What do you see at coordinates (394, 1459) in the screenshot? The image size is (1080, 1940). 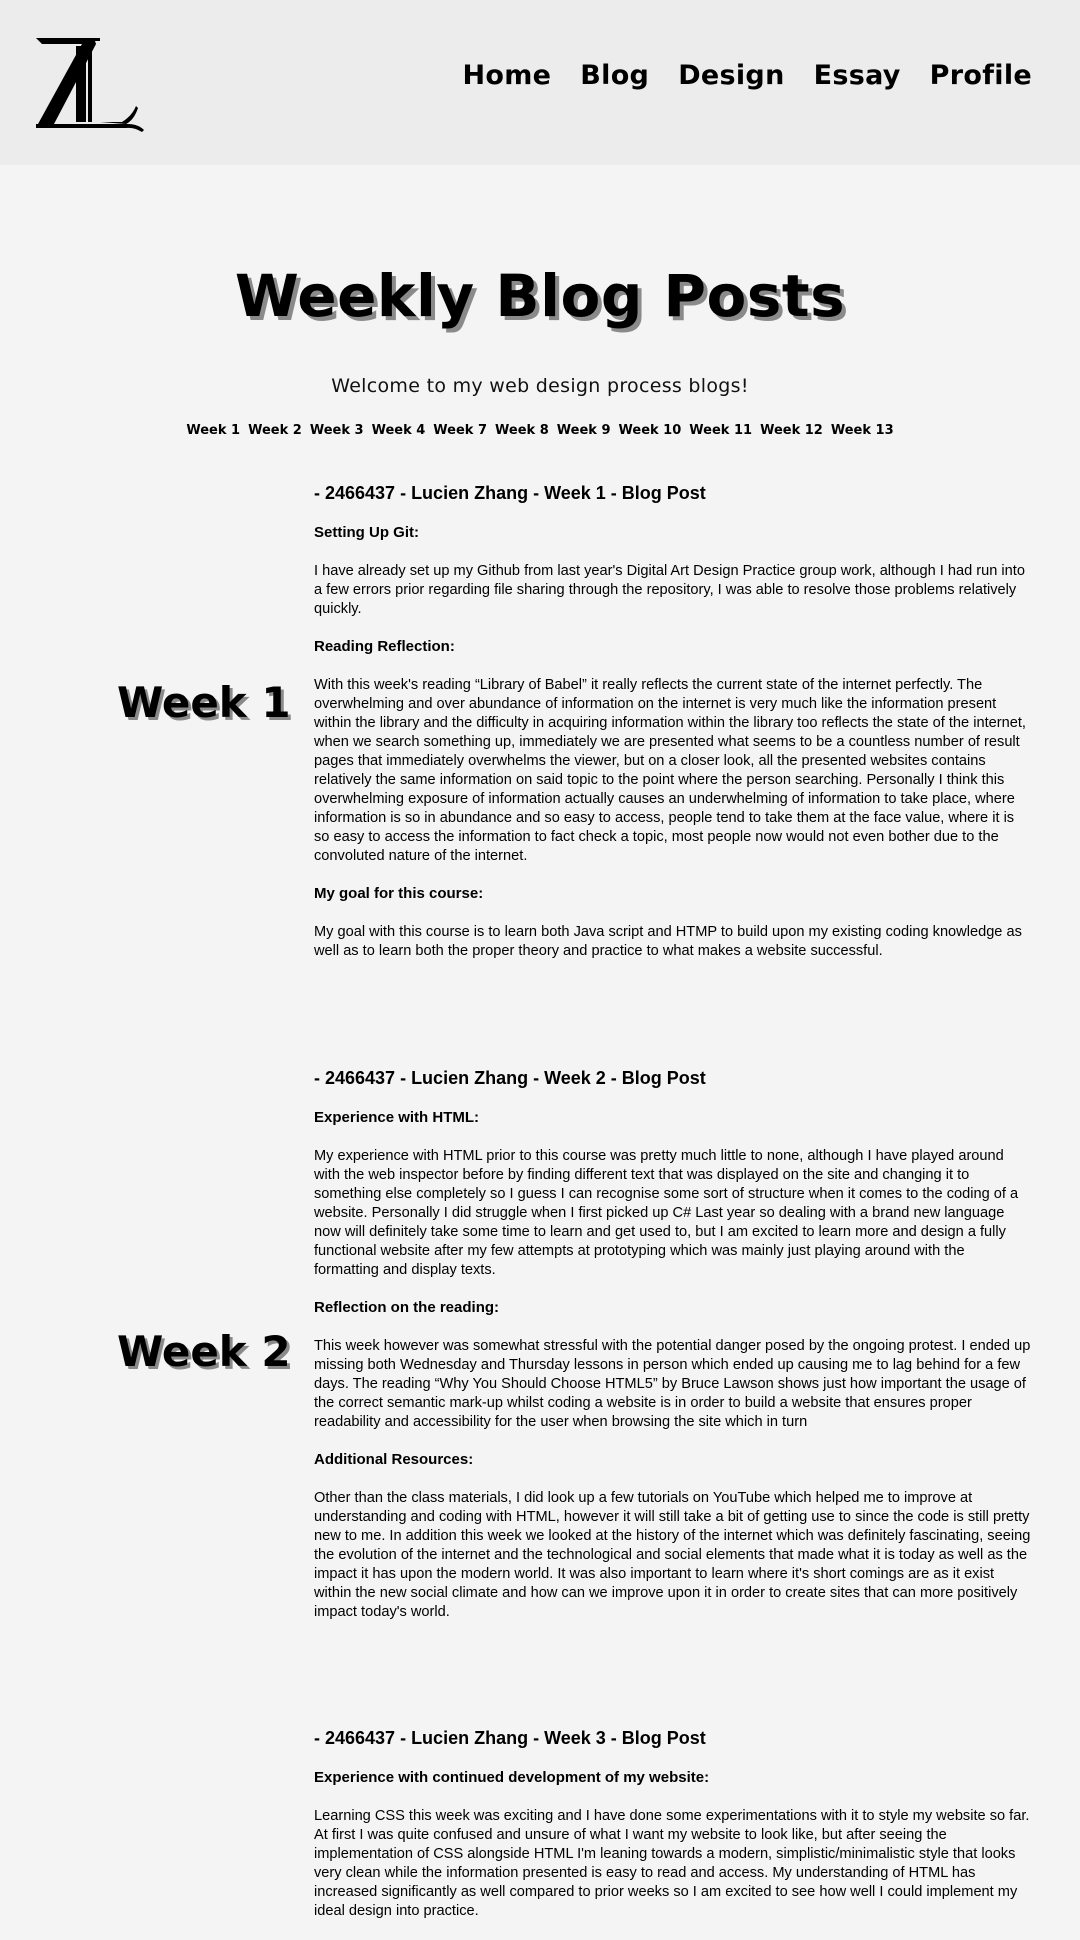 I see `section-heading: Additional Resources:` at bounding box center [394, 1459].